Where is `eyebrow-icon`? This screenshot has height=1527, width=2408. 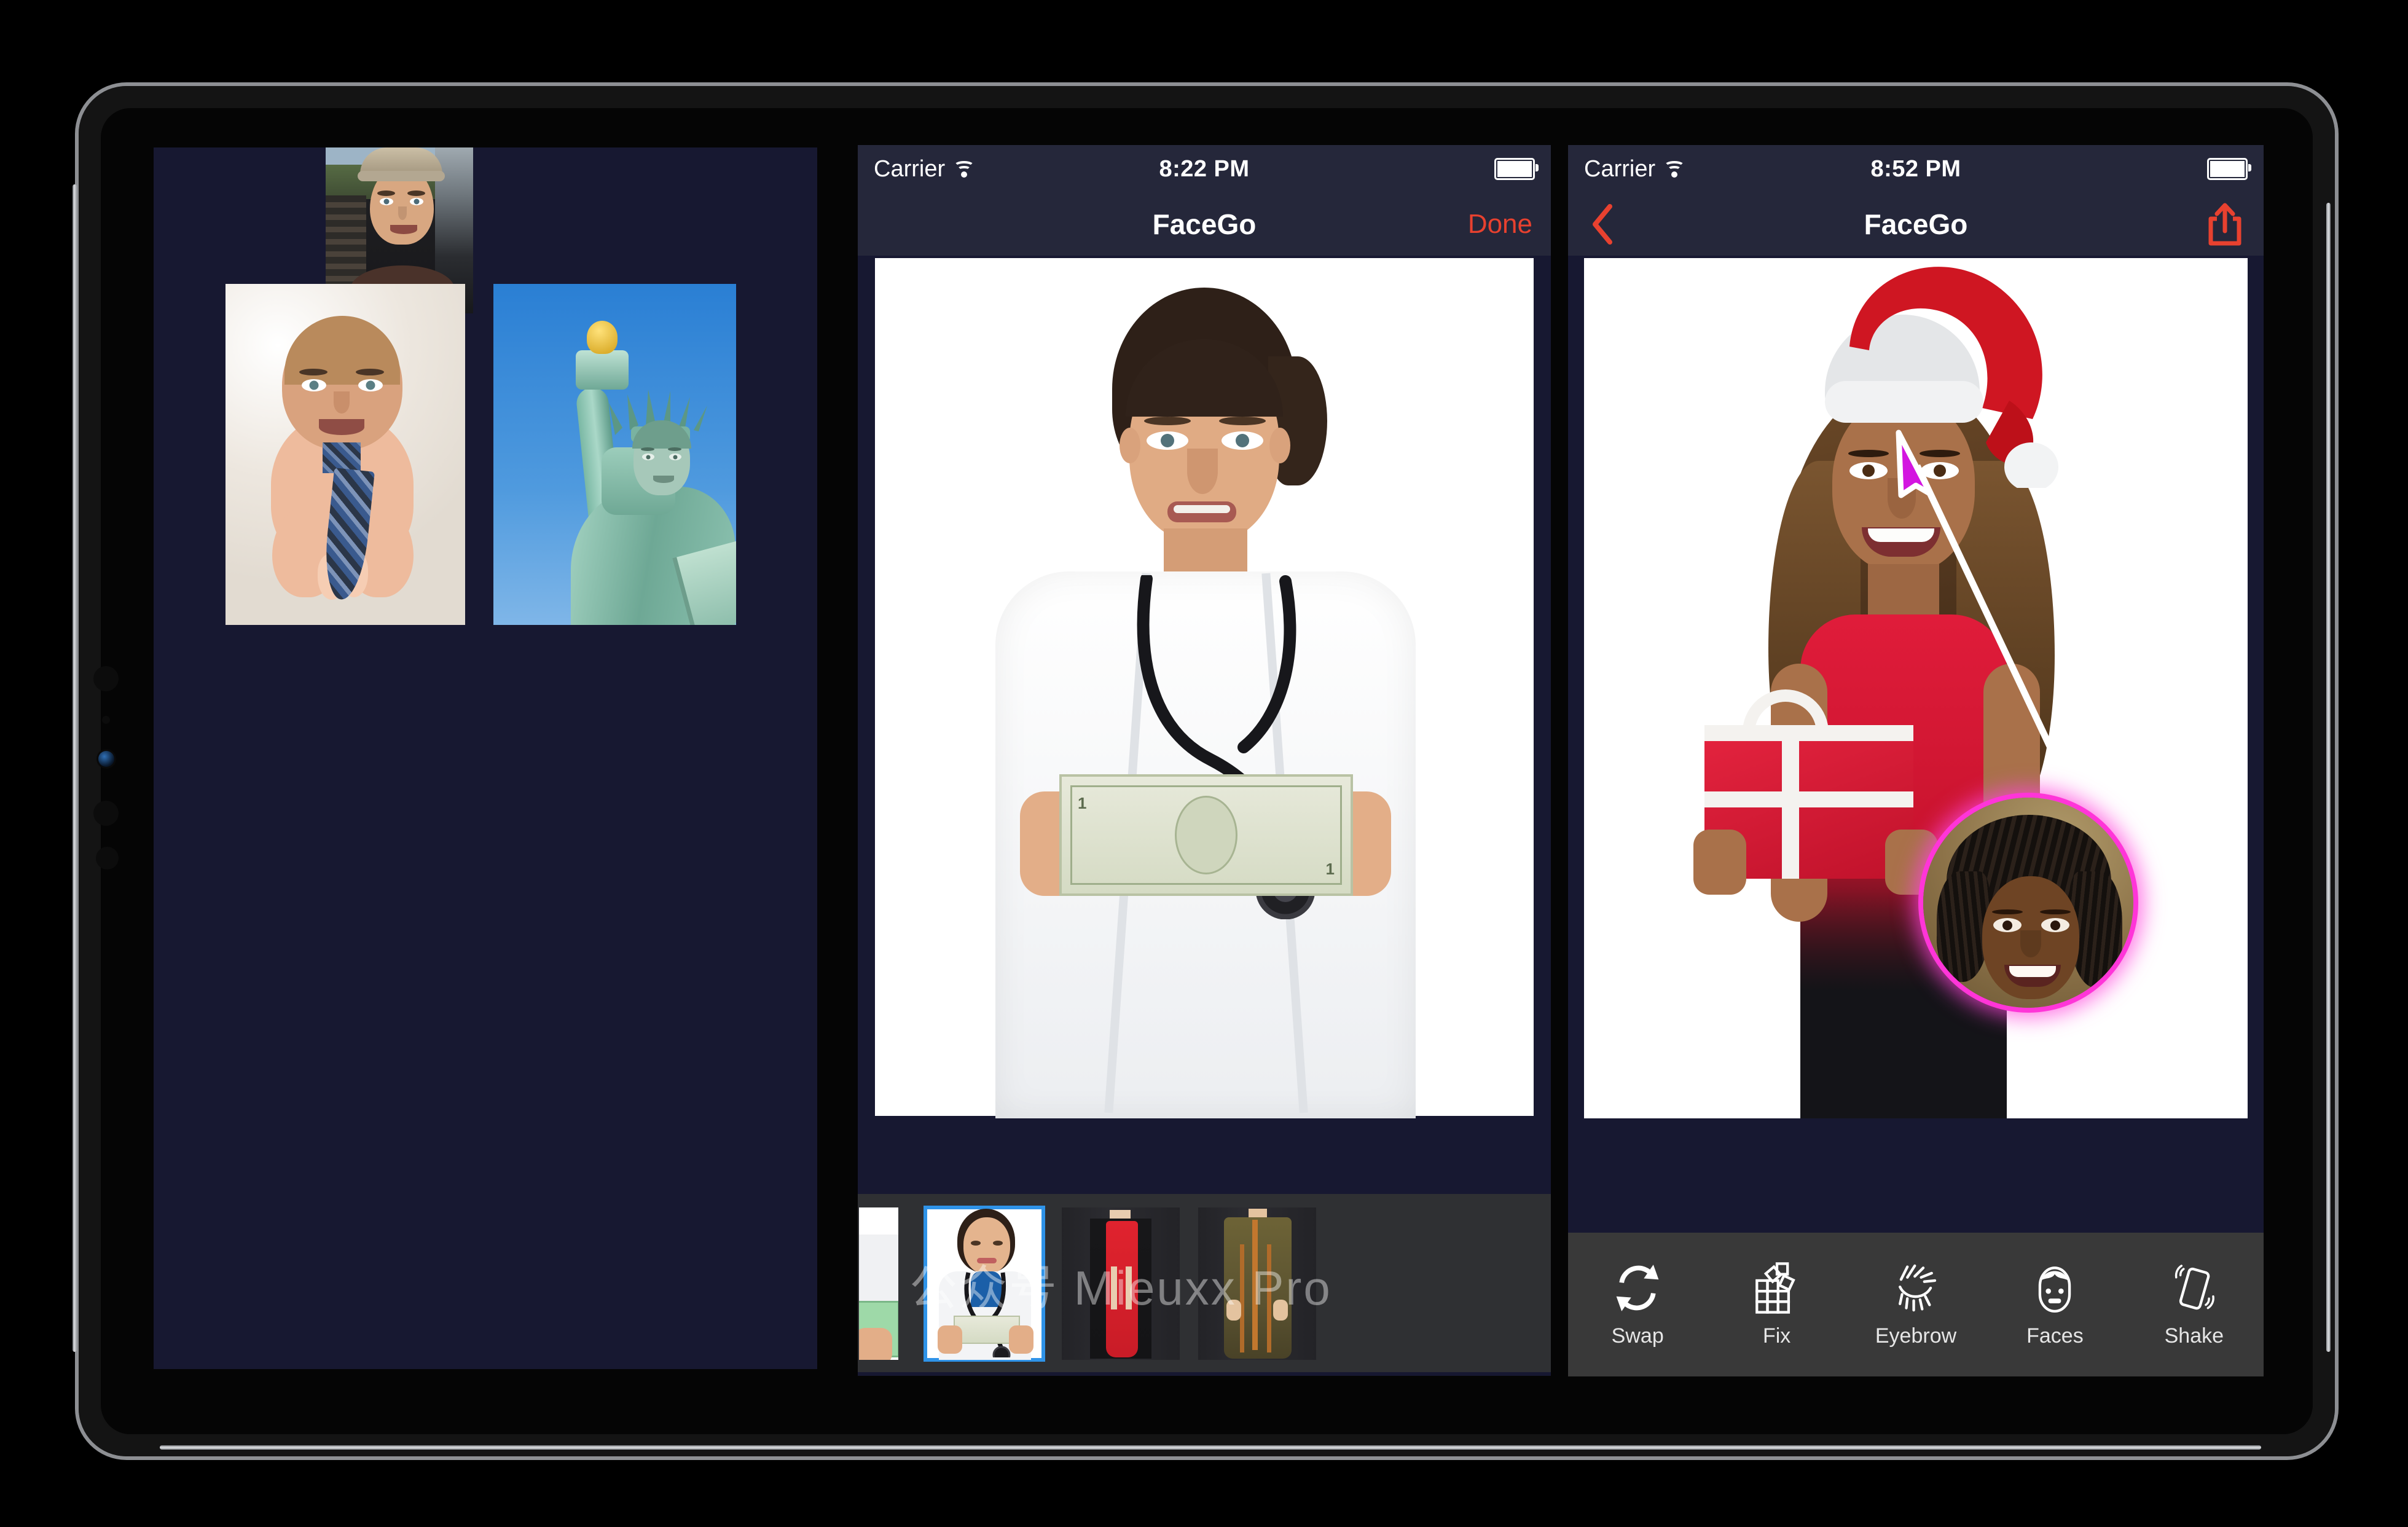 eyebrow-icon is located at coordinates (1918, 1287).